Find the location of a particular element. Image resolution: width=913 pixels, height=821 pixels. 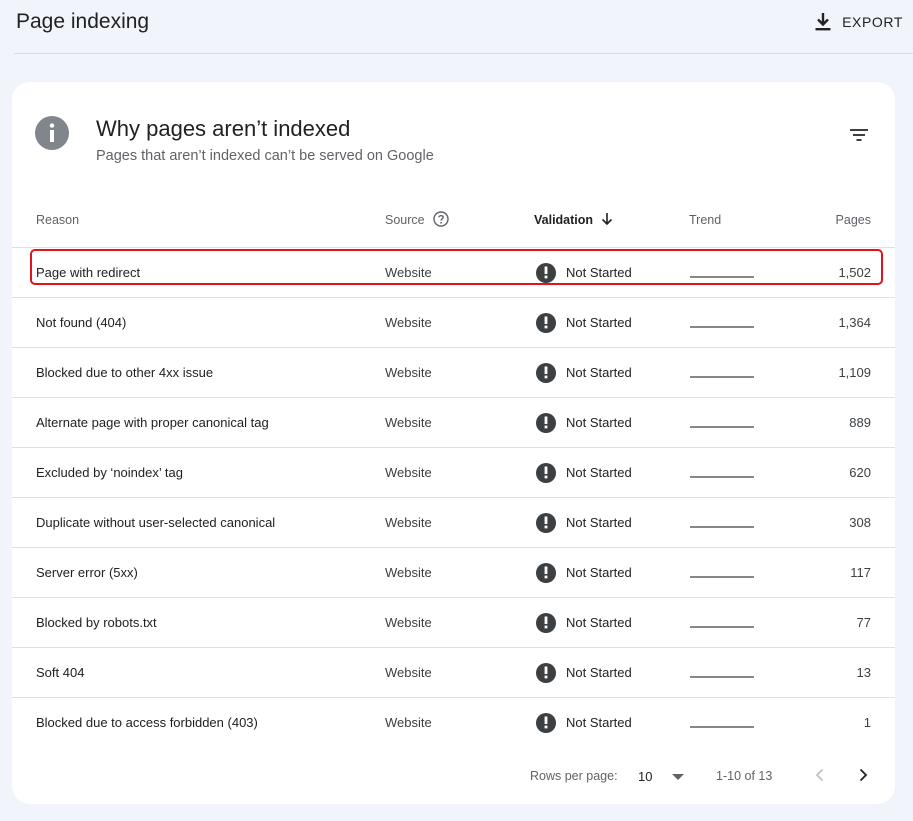

table-header: Reason Source Validation Trend Pages is located at coordinates (453, 223).